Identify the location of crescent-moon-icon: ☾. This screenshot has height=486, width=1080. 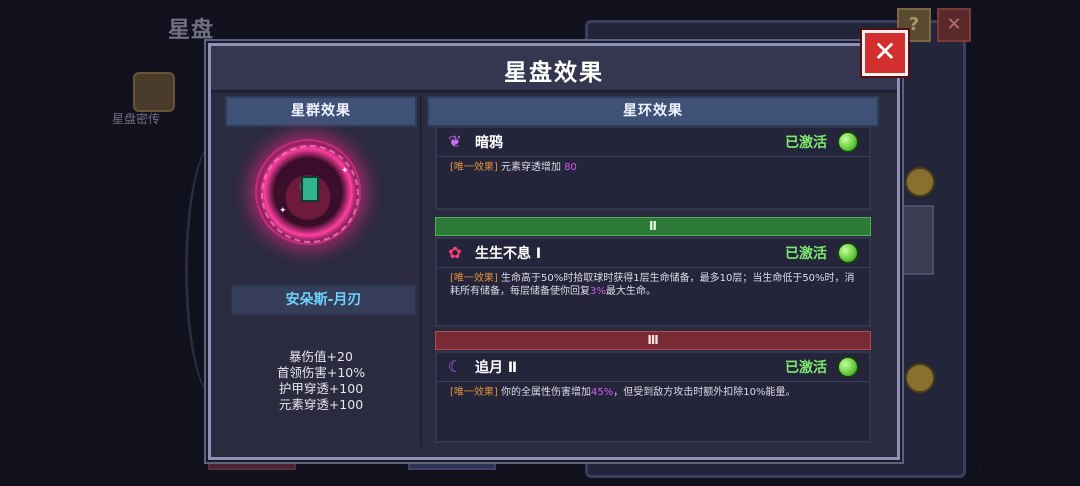
(455, 366).